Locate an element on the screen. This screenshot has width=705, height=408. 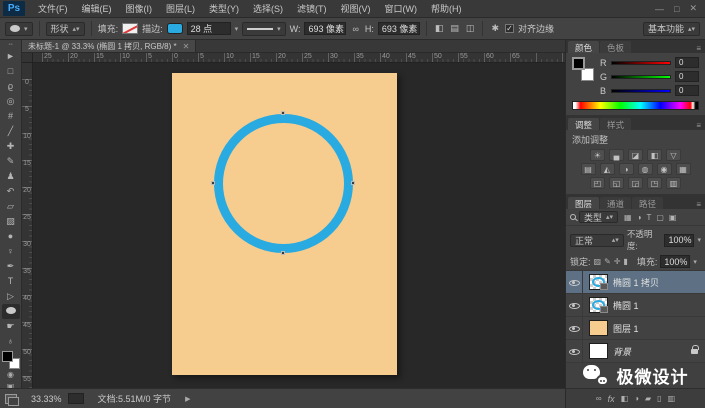
vibrance-icon: ▽ is located at coordinates (673, 155).